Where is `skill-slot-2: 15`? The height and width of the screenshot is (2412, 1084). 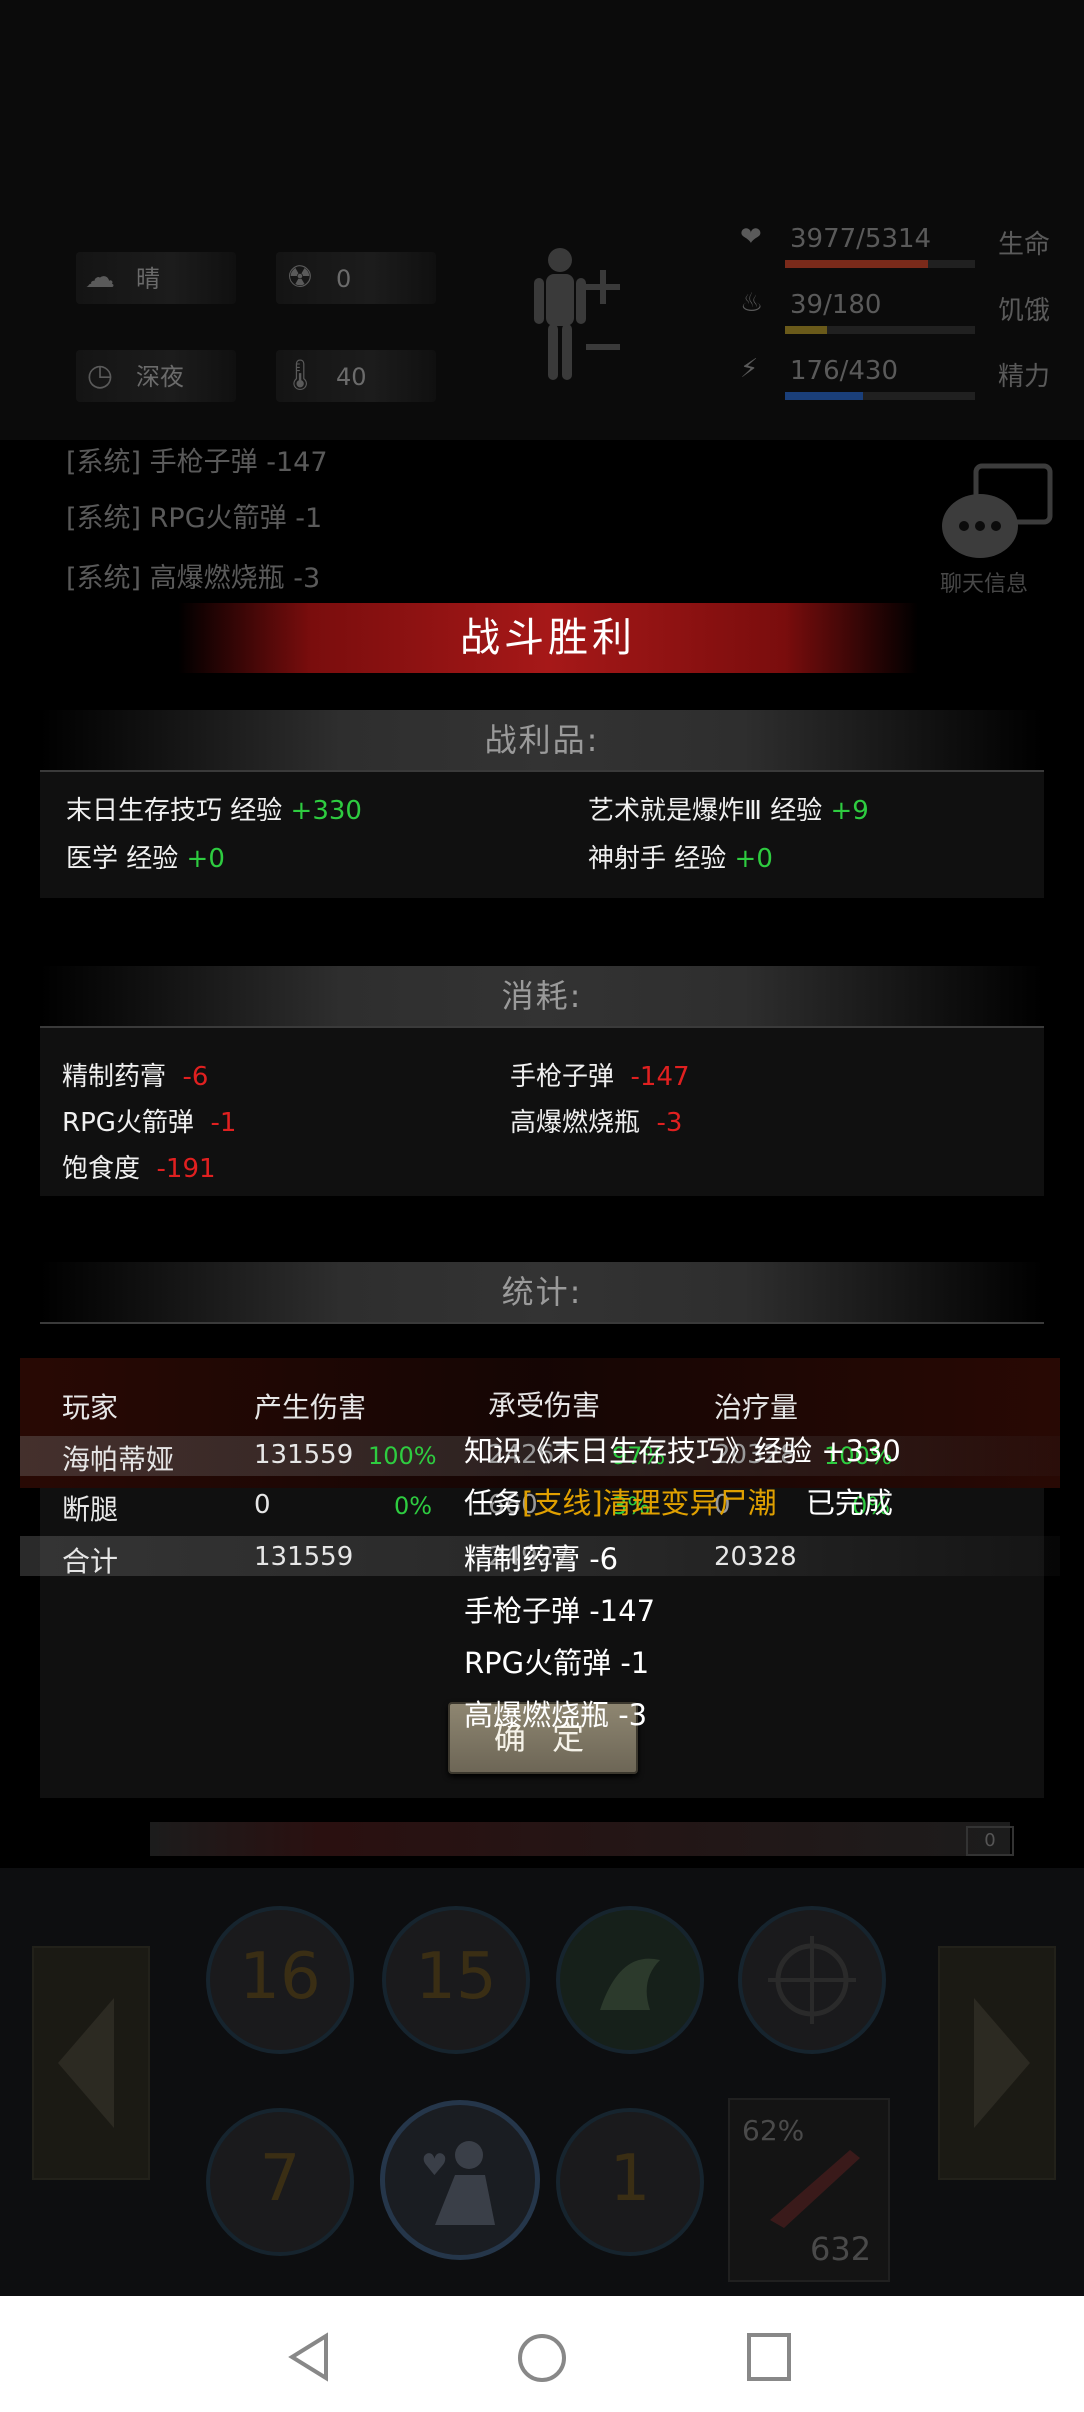 skill-slot-2: 15 is located at coordinates (456, 1980).